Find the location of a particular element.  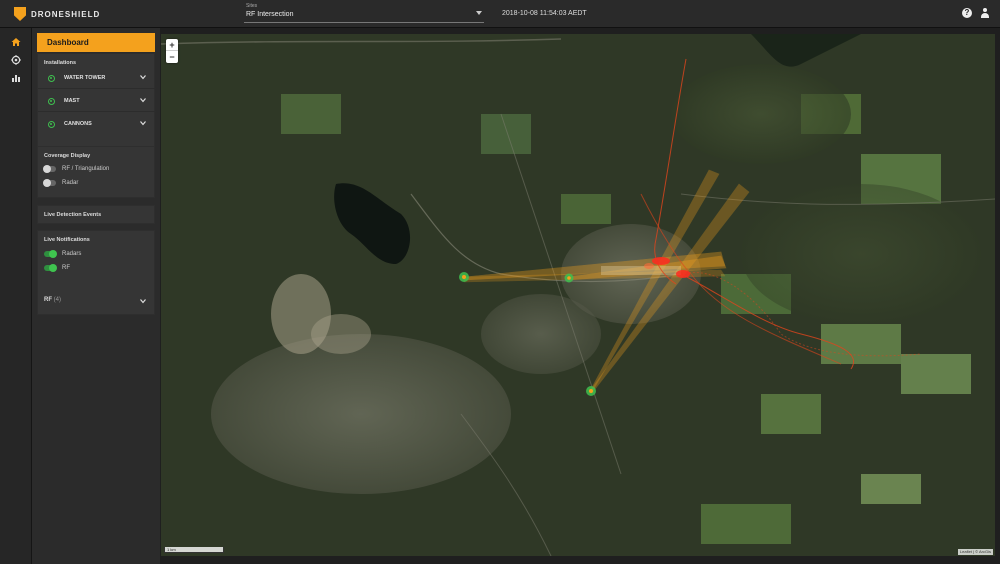

coverage-title: Coverage Display is located at coordinates (67, 156).